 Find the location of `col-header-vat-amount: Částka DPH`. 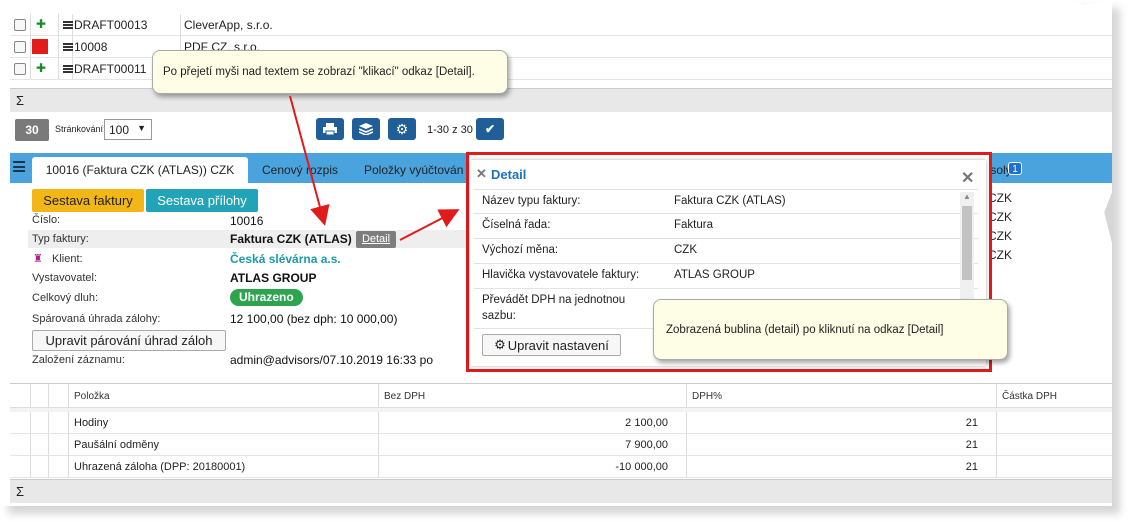

col-header-vat-amount: Částka DPH is located at coordinates (1029, 396).